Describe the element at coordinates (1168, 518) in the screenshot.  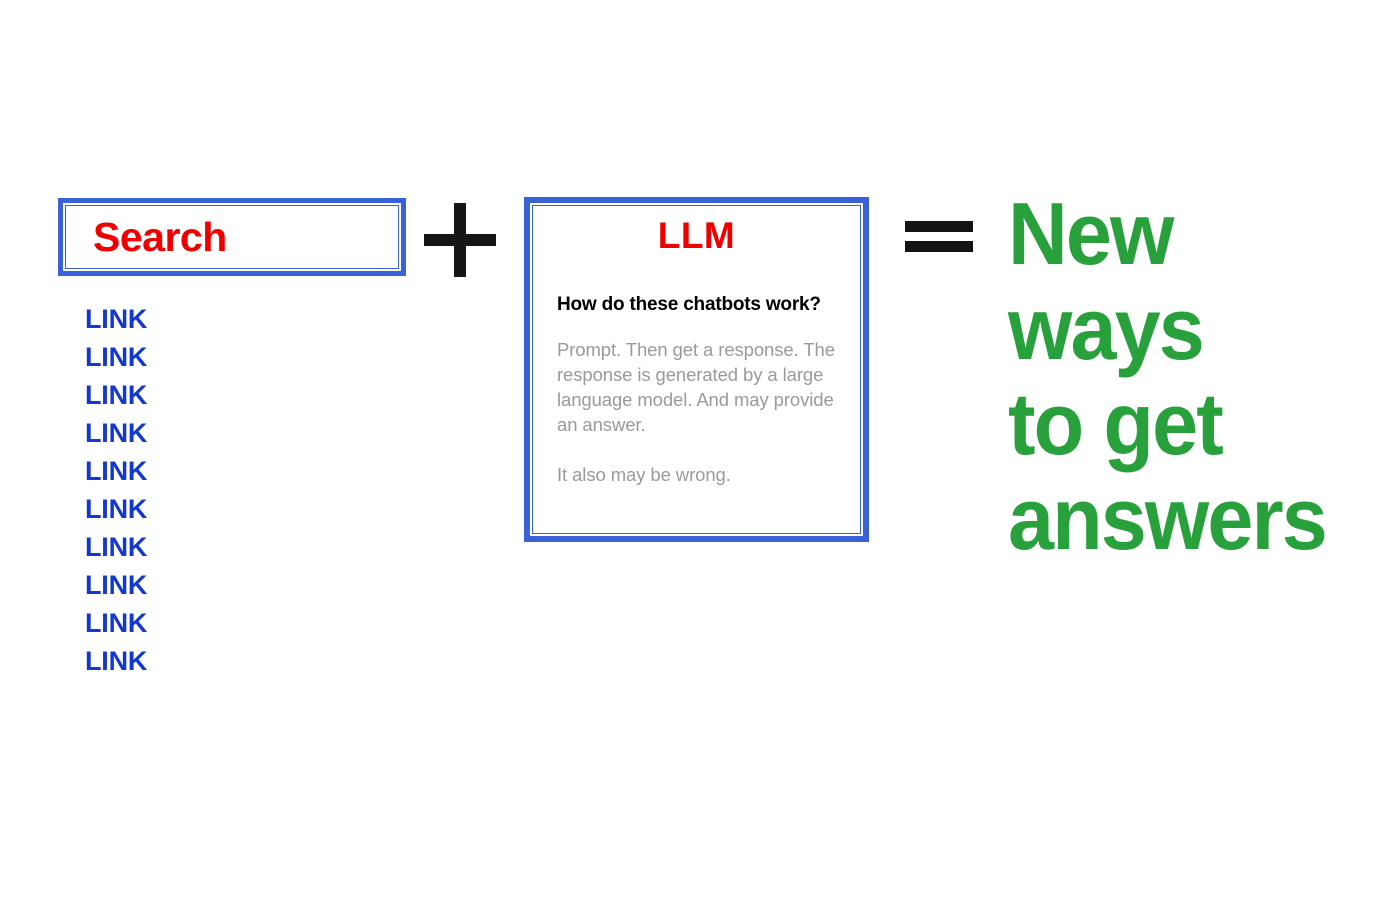
I see `outcome-line: answers` at that location.